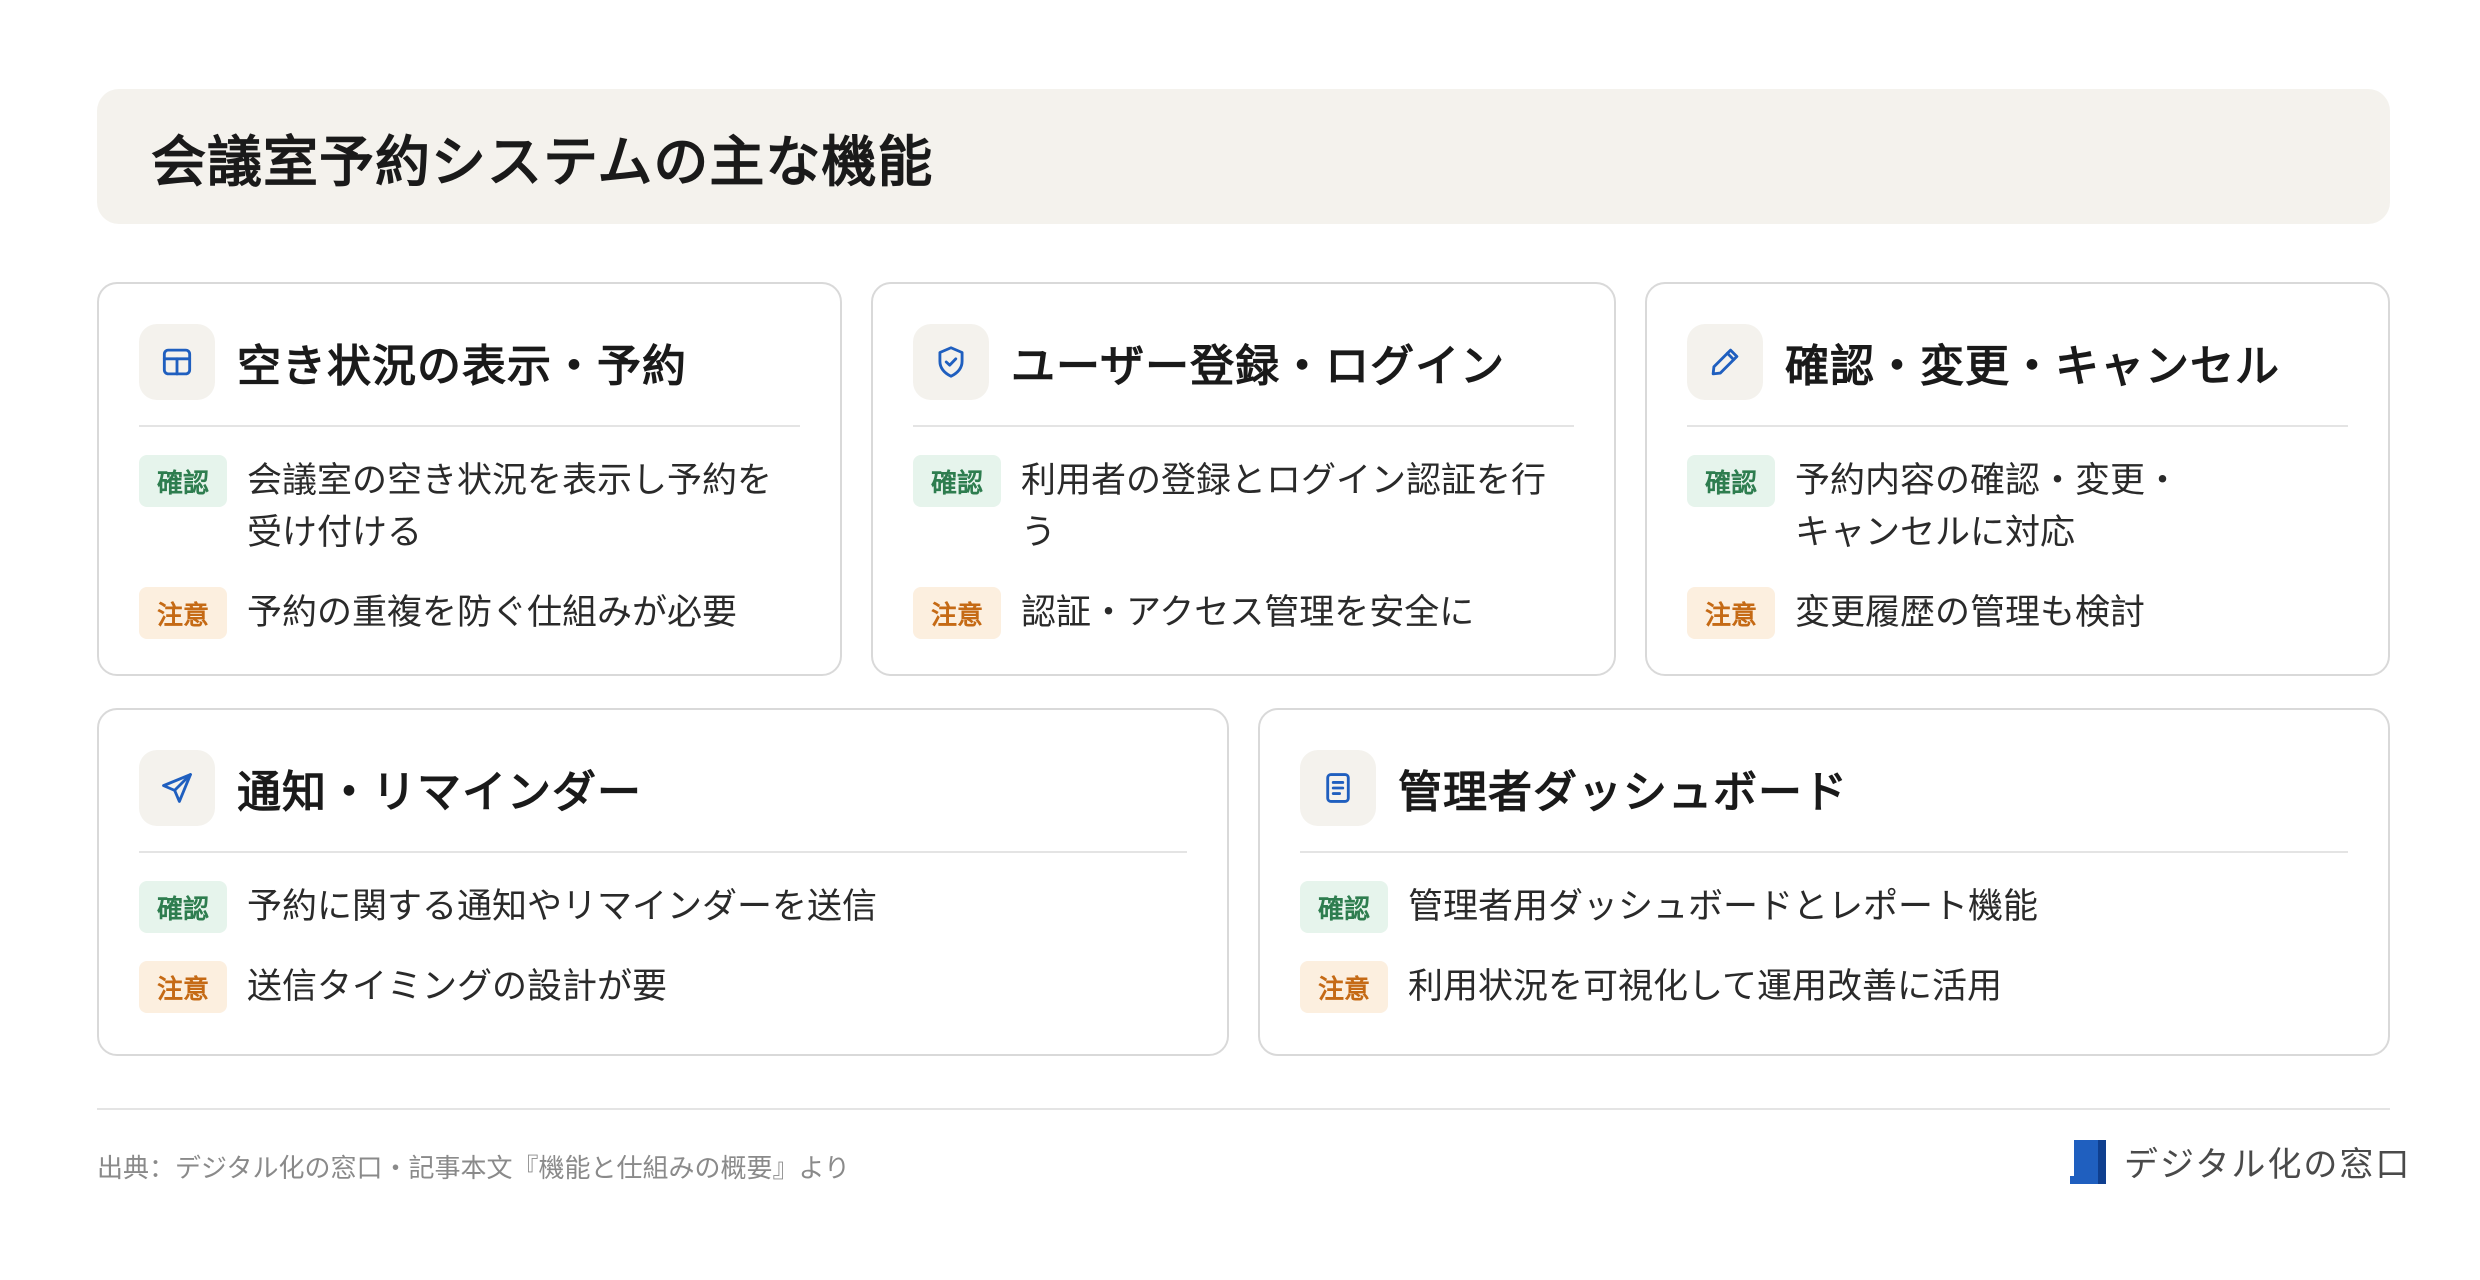 This screenshot has width=2480, height=1280. Describe the element at coordinates (1284, 507) in the screenshot. I see `confirm-text: 利用者の登録とログイン認証を行う` at that location.